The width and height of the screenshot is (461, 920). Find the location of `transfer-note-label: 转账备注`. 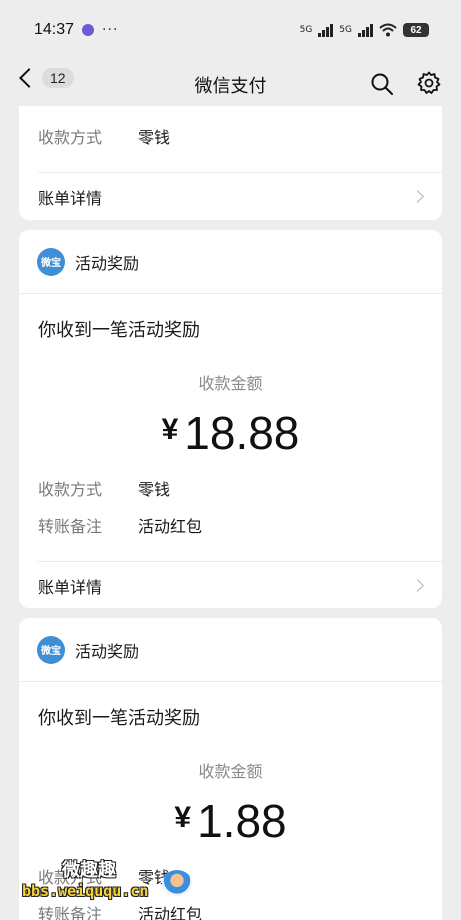

transfer-note-label: 转账备注 is located at coordinates (70, 526).